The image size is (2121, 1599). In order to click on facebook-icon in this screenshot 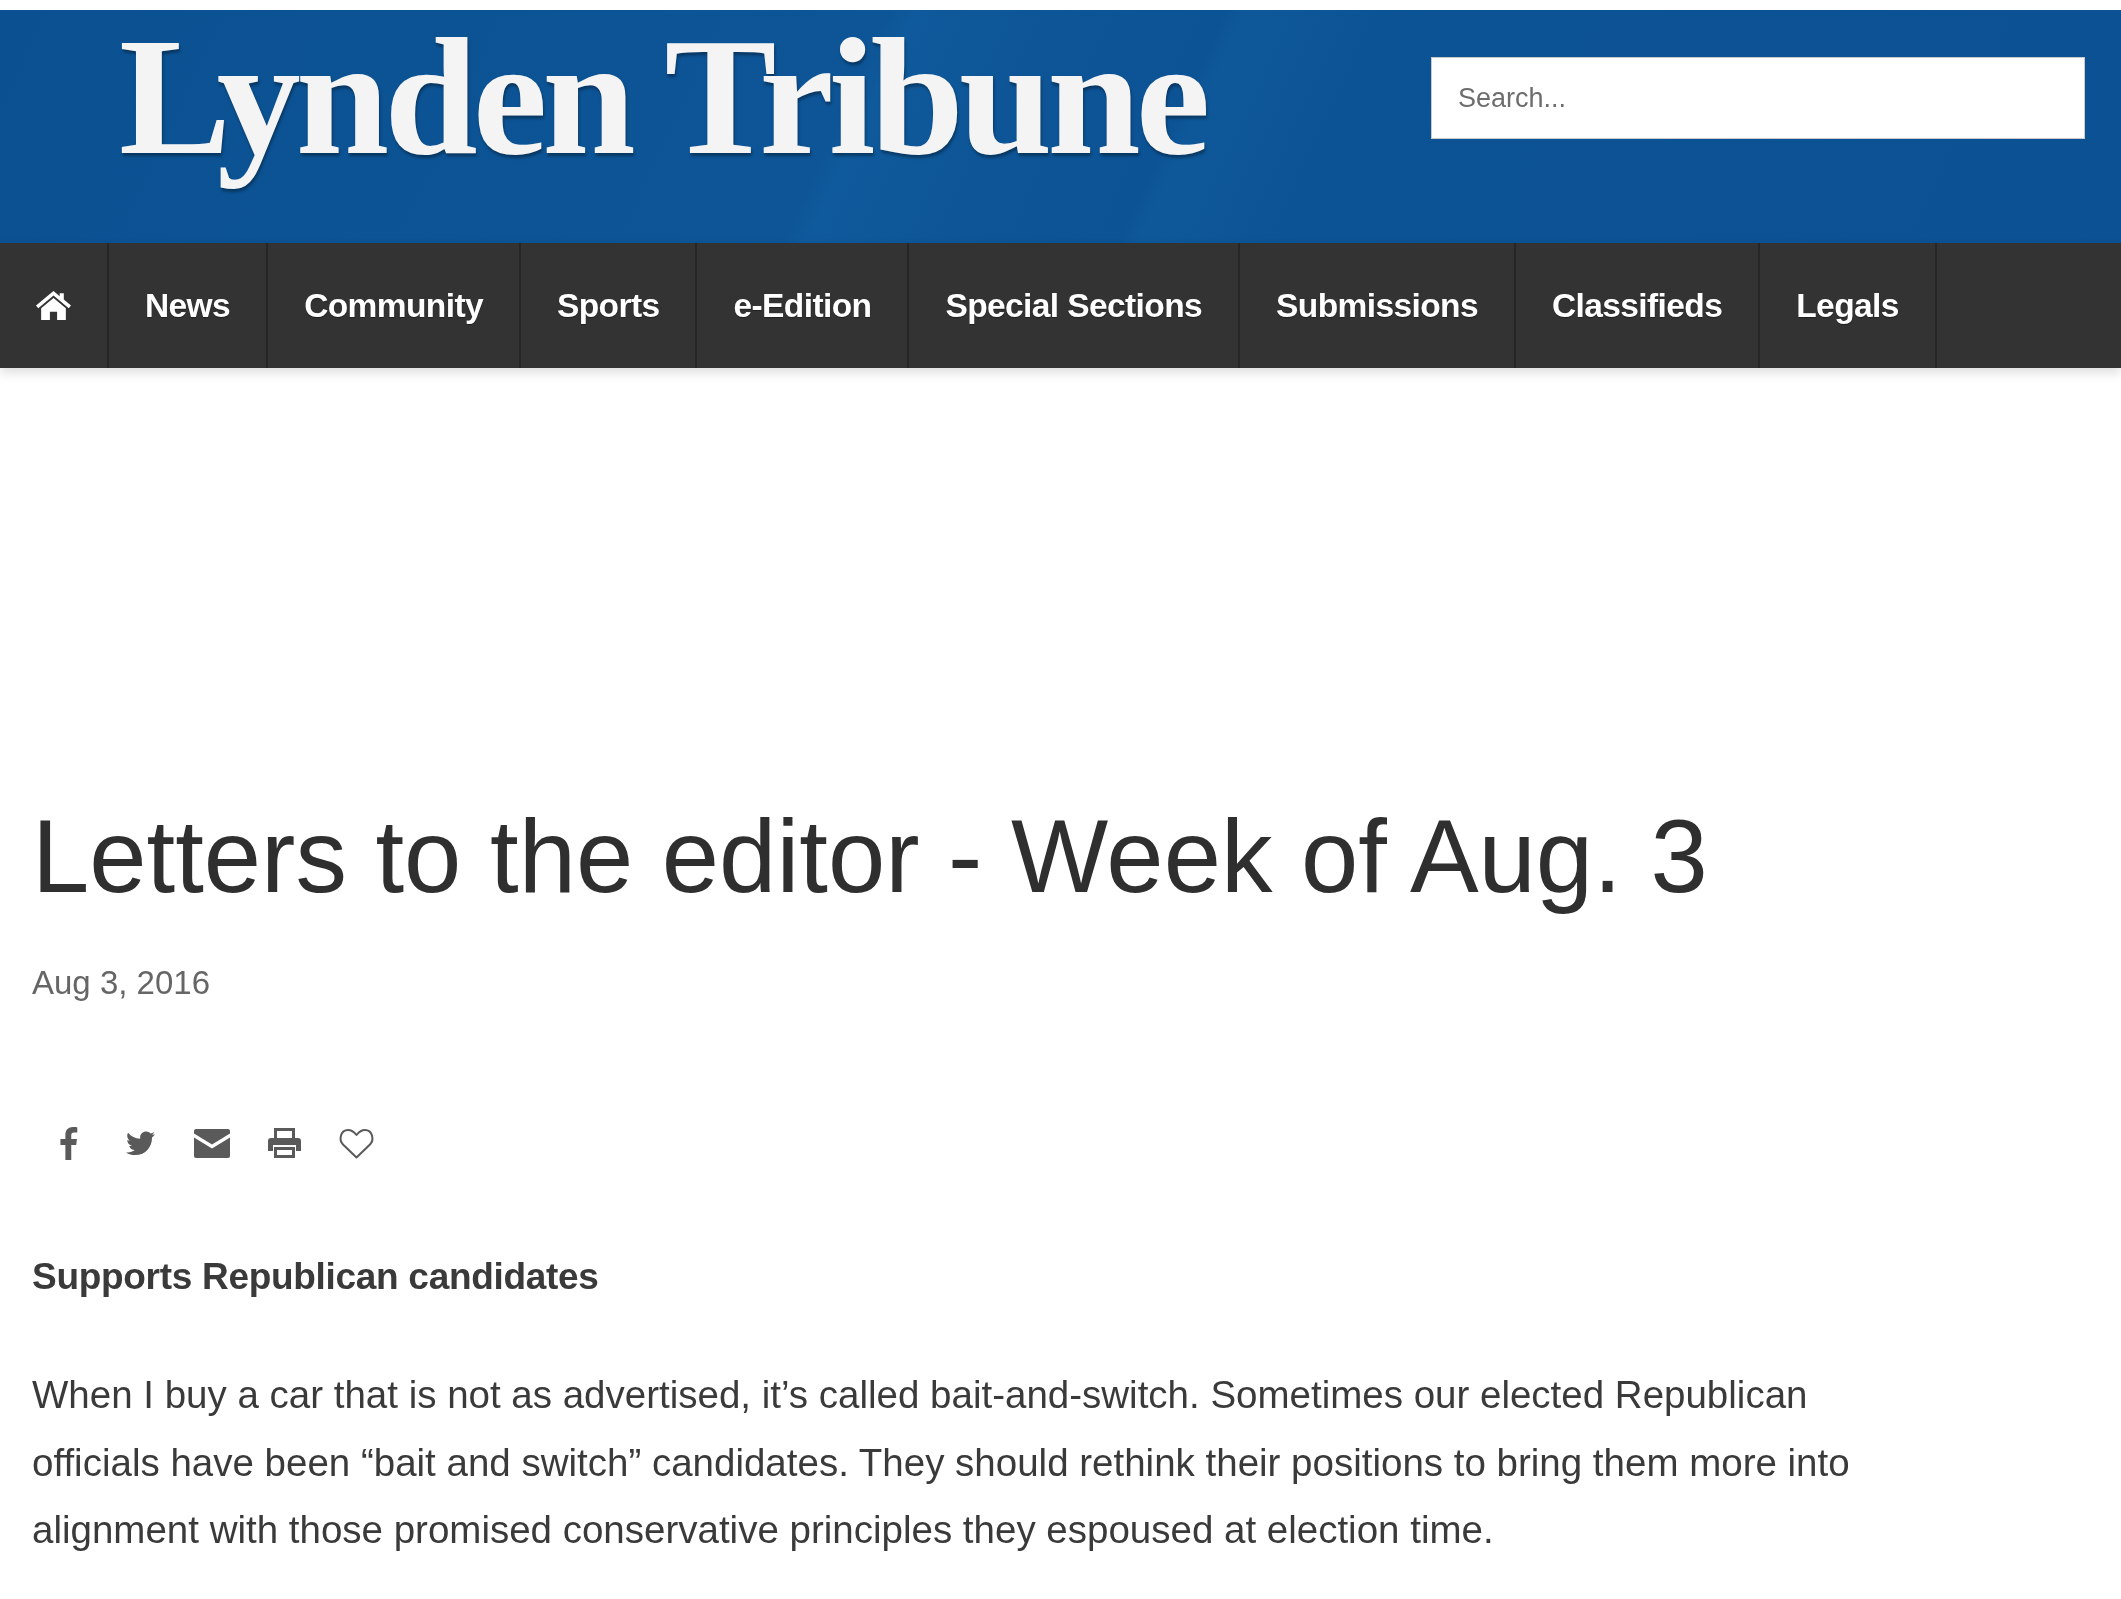, I will do `click(68, 1143)`.